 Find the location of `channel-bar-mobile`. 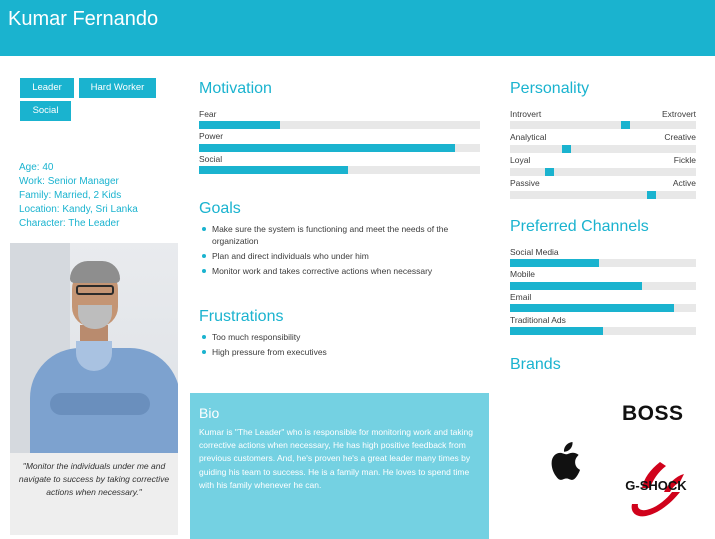

channel-bar-mobile is located at coordinates (603, 286).